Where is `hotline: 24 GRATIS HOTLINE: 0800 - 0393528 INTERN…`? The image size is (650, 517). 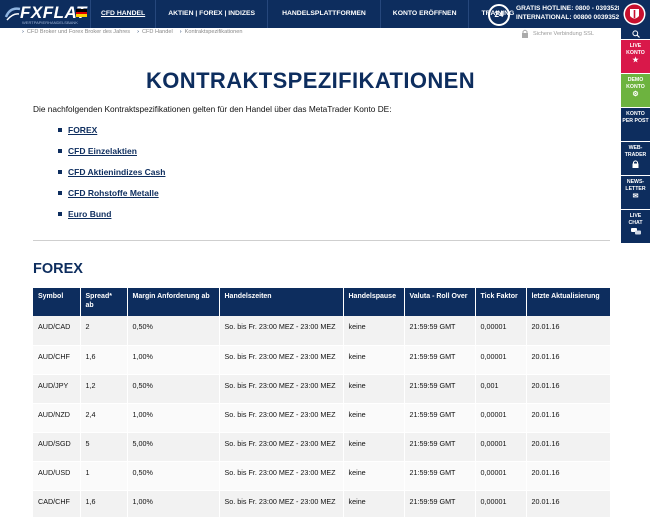 hotline: 24 GRATIS HOTLINE: 0800 - 0393528 INTERN… is located at coordinates (554, 14).